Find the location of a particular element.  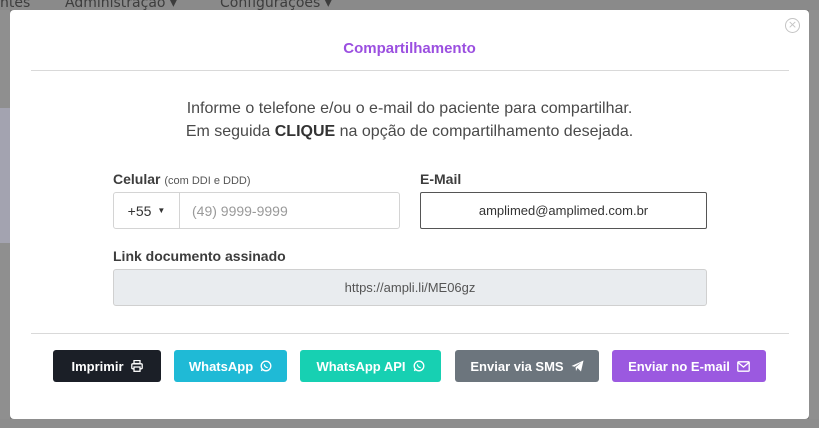

caret-down-icon: ▼ is located at coordinates (161, 210).